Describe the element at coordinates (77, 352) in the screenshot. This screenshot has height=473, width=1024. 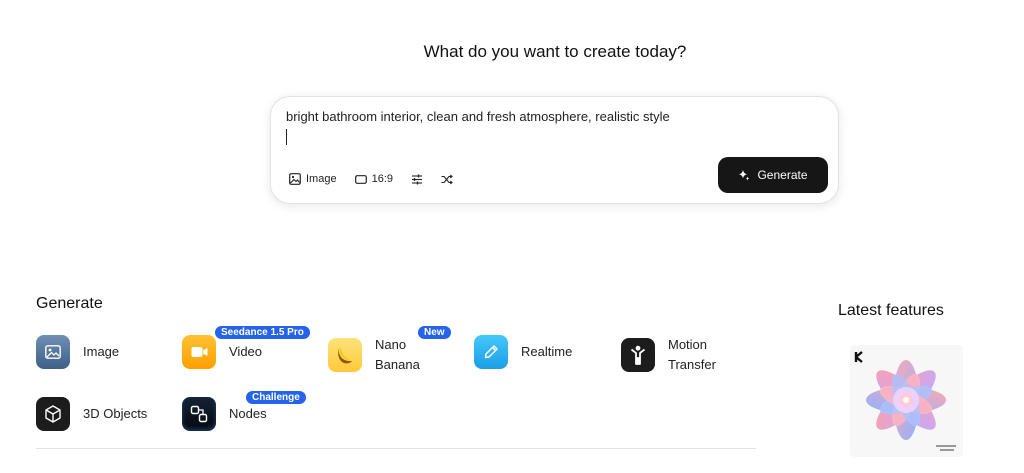
I see `tool-tile-image: Image` at that location.